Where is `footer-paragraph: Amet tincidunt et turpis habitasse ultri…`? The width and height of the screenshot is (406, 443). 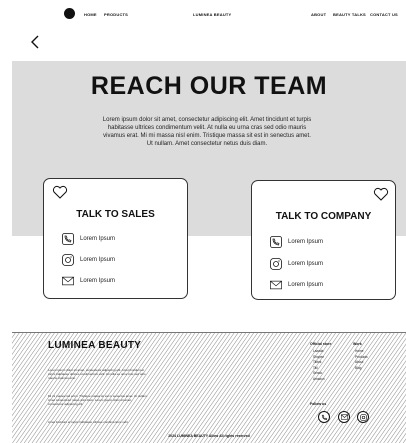
footer-paragraph: Amet tincidunt et turpis habitasse ultri… is located at coordinates (88, 422).